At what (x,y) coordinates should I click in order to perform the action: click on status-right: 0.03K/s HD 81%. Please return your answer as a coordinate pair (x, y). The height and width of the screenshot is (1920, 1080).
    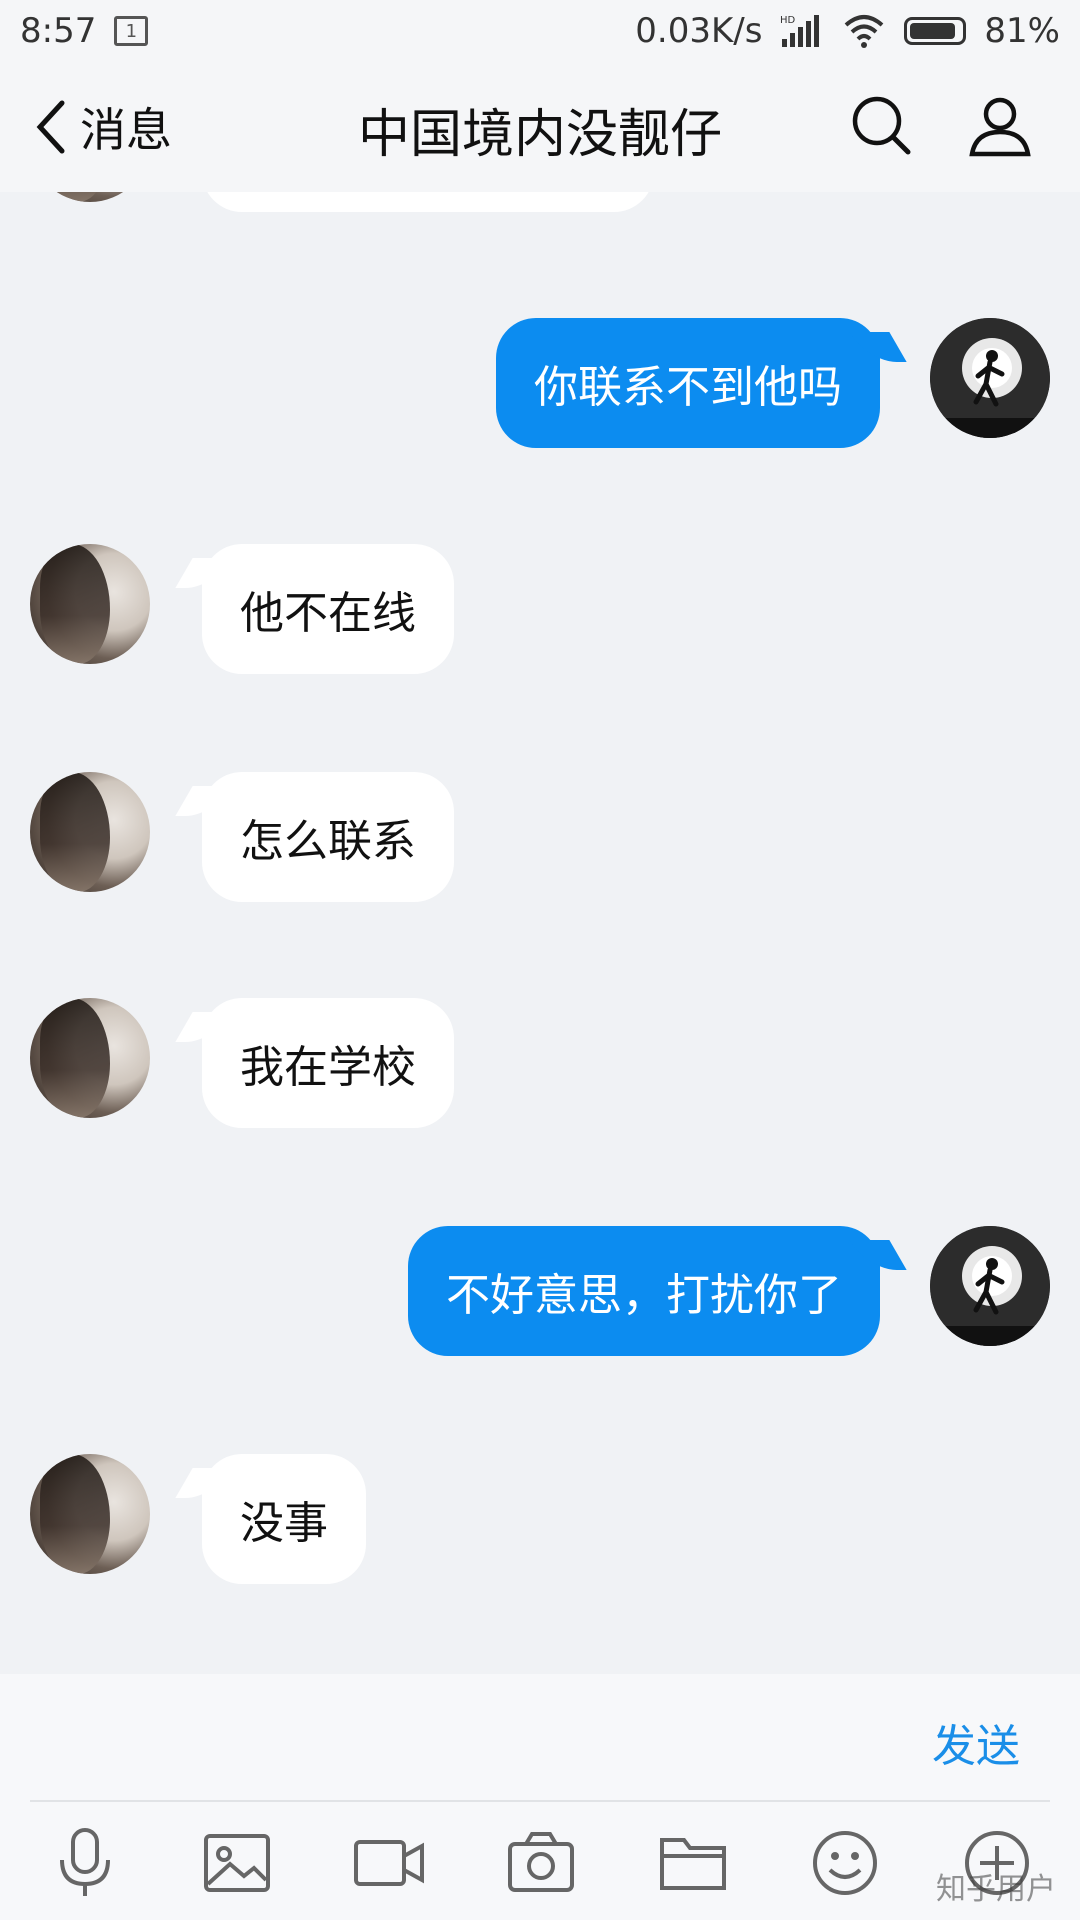
    Looking at the image, I should click on (847, 31).